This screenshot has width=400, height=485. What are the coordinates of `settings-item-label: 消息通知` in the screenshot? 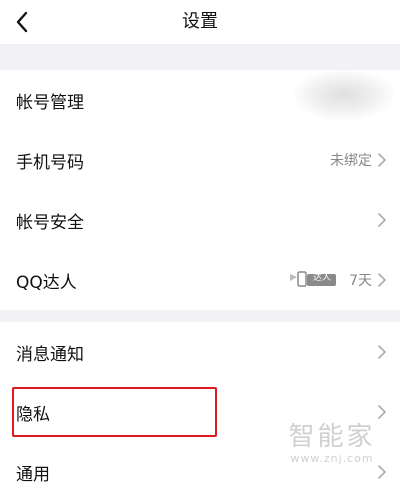 It's located at (50, 354).